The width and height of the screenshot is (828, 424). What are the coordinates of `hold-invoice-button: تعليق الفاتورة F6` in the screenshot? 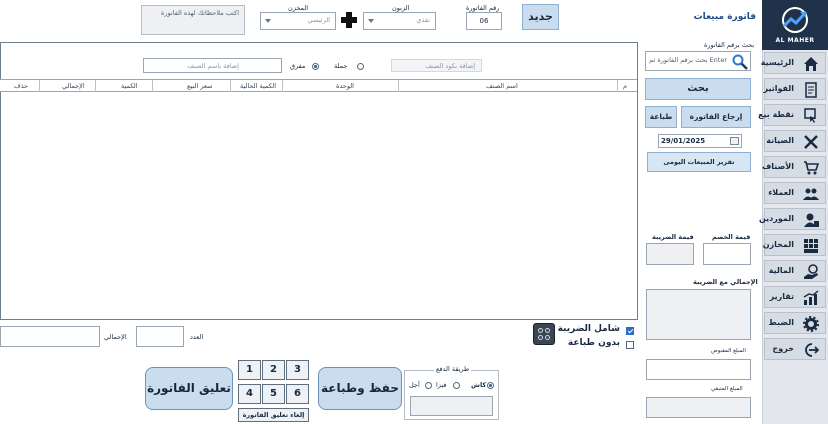 It's located at (189, 395).